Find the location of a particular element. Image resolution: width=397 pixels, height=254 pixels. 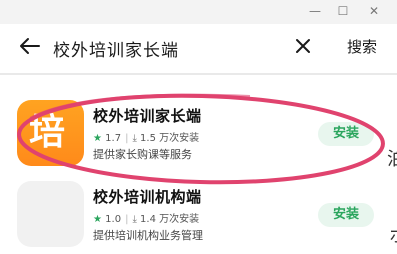

search-submit-button: 搜索 is located at coordinates (362, 46).